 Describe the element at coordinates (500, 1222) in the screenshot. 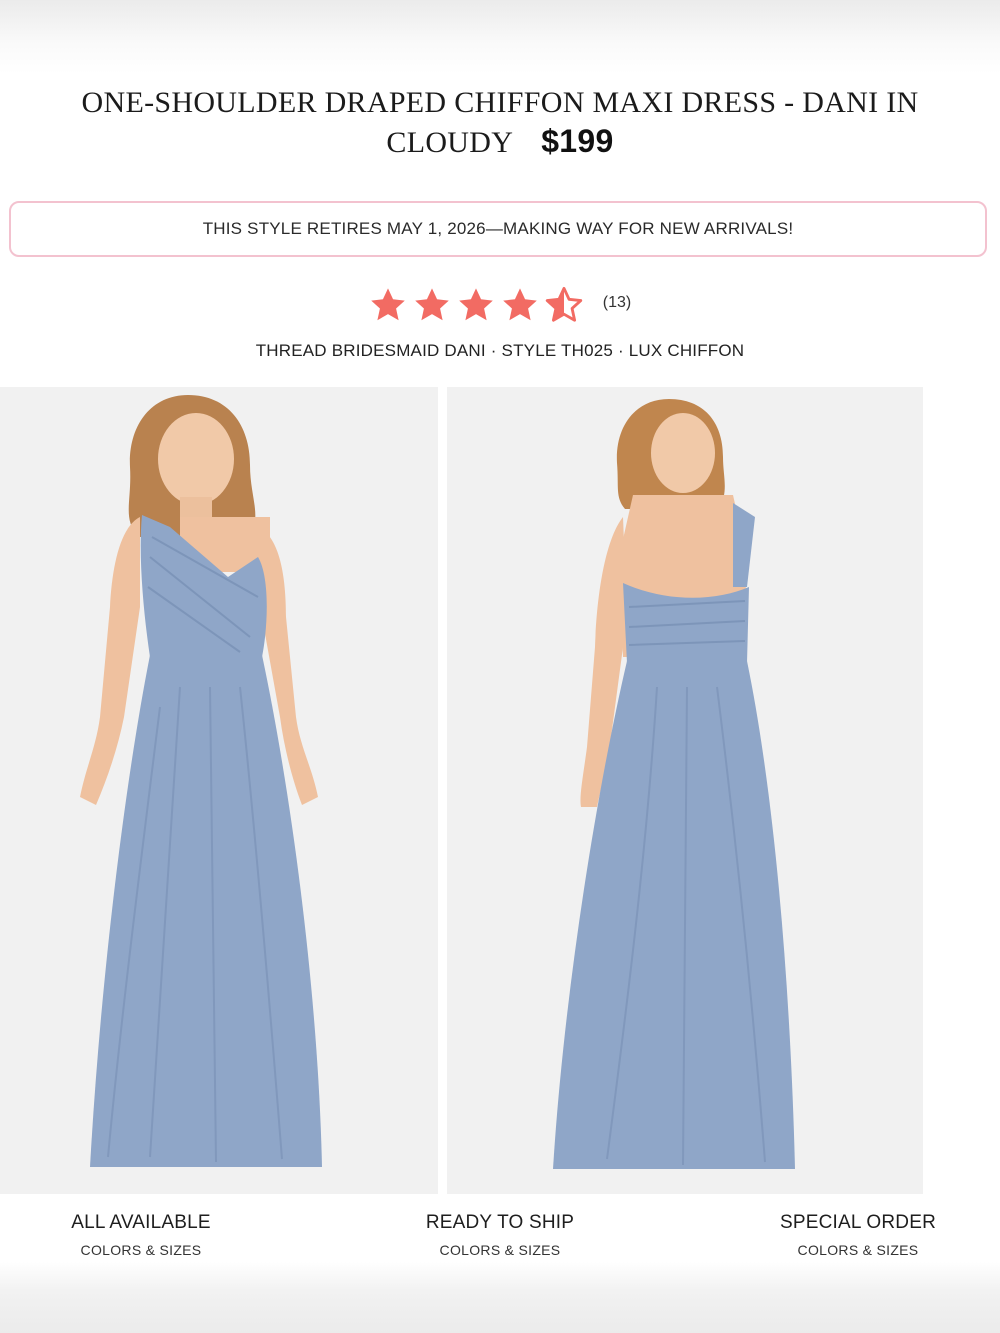

I see `option-label: READY TO SHIP` at that location.